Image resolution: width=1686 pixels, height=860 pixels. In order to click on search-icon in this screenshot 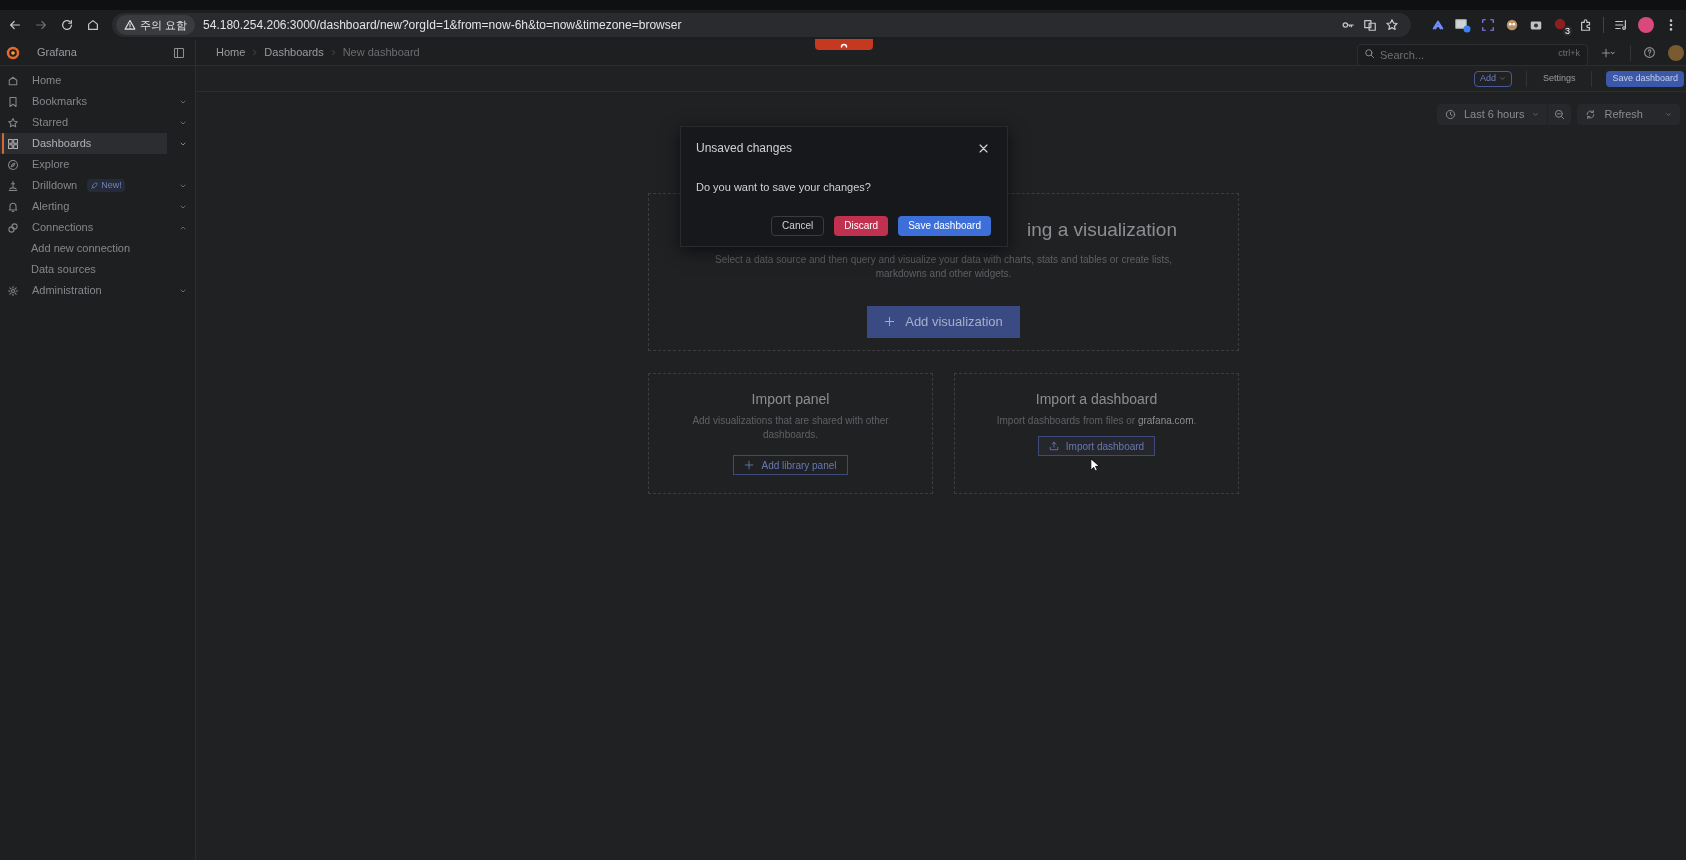, I will do `click(1369, 53)`.